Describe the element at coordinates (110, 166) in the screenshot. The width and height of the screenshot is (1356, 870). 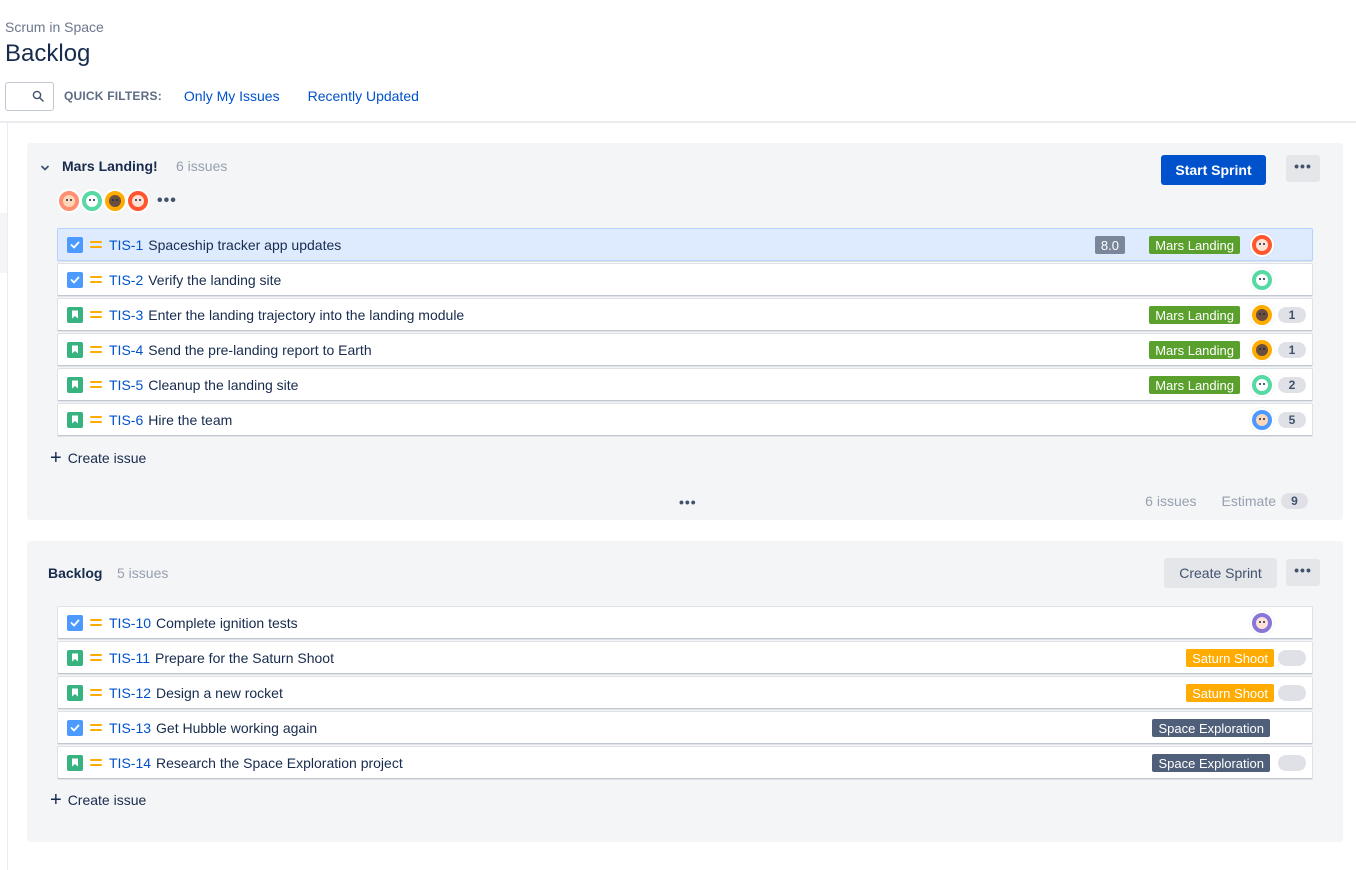
I see `sprint-name: Mars Landing!` at that location.